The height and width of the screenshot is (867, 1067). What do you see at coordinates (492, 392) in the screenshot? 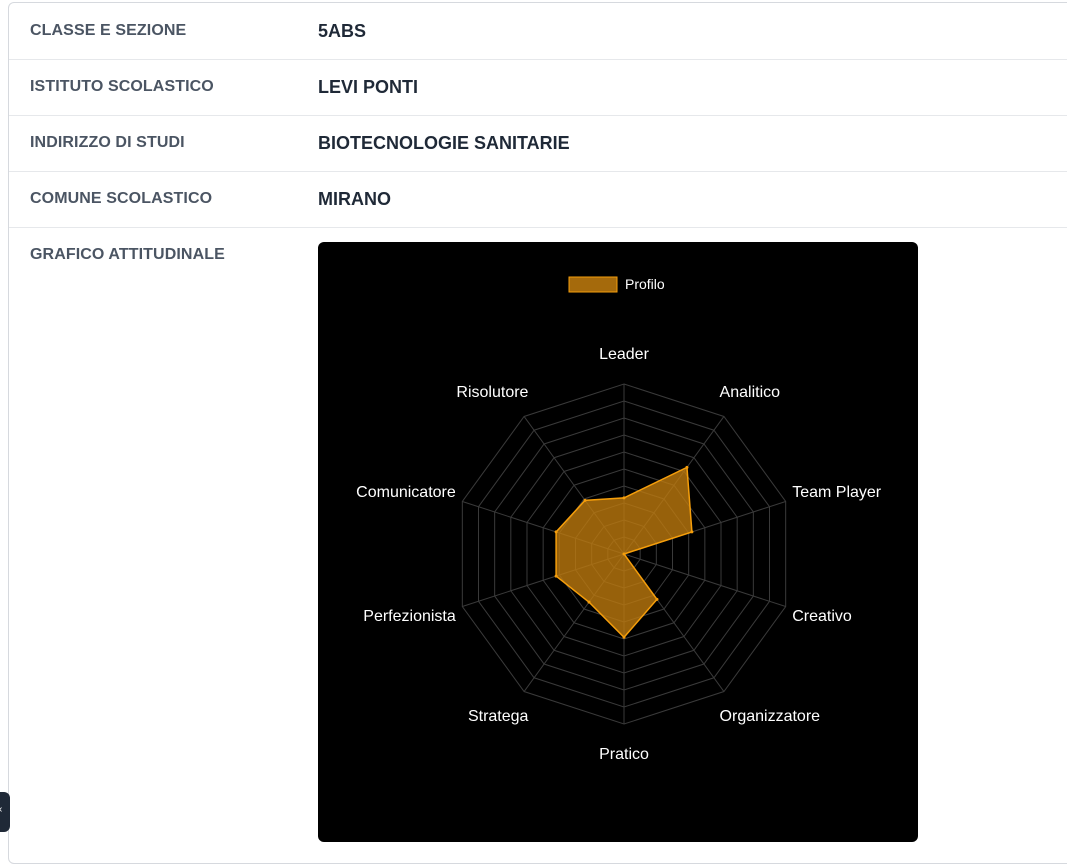
I see `radar-axis-label: Risolutore` at bounding box center [492, 392].